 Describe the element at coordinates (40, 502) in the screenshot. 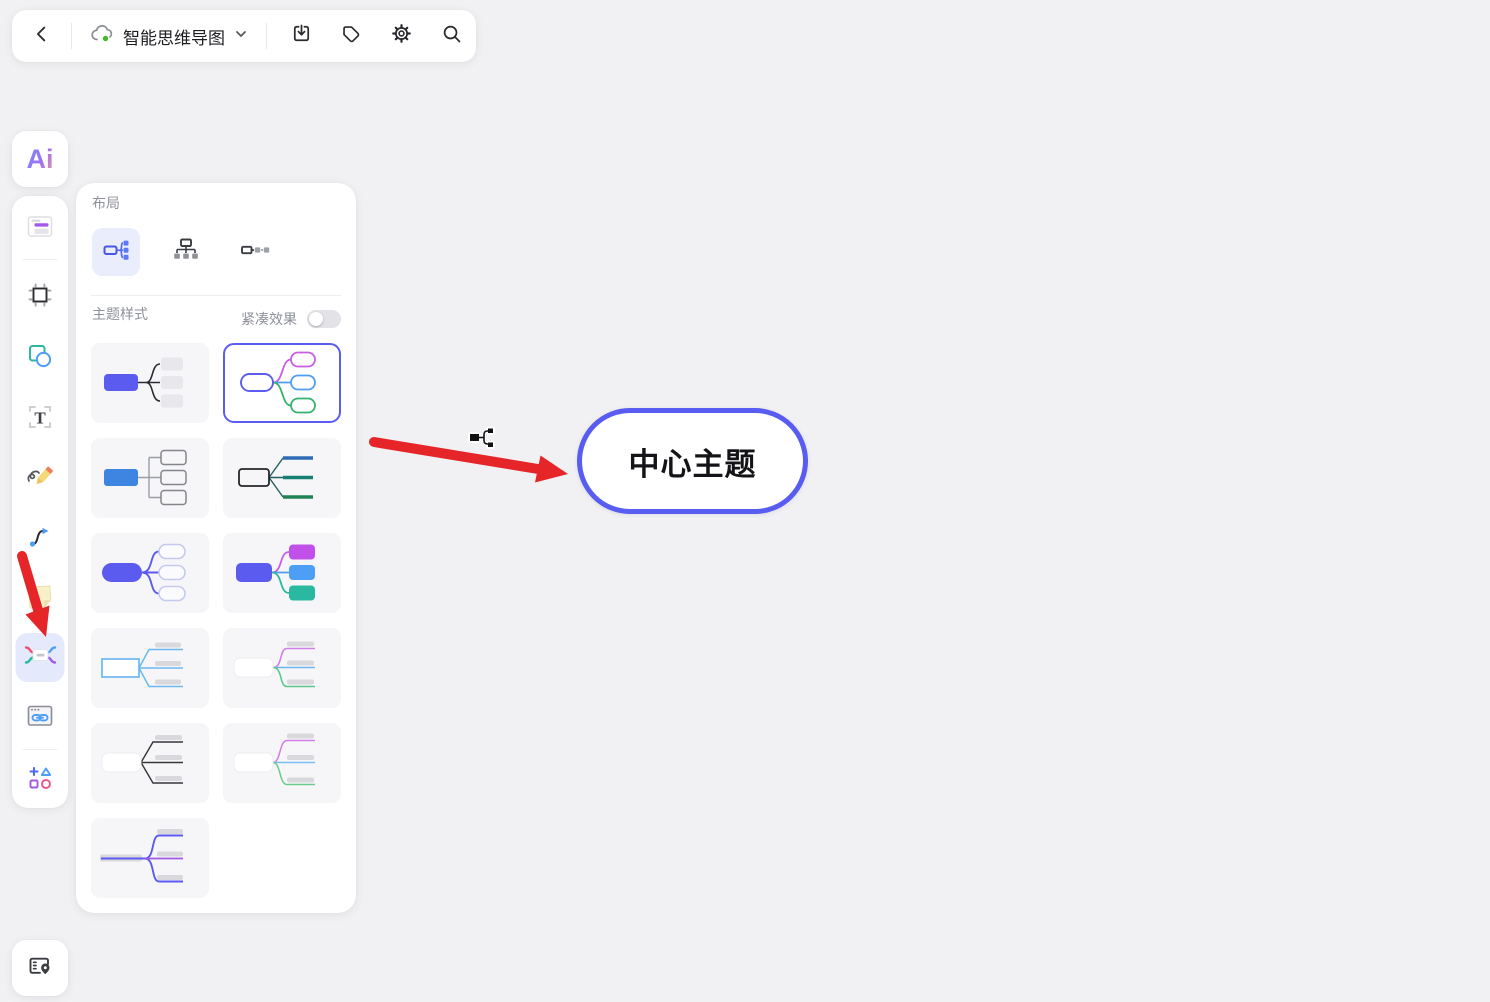

I see `tool-sidebar: T` at that location.